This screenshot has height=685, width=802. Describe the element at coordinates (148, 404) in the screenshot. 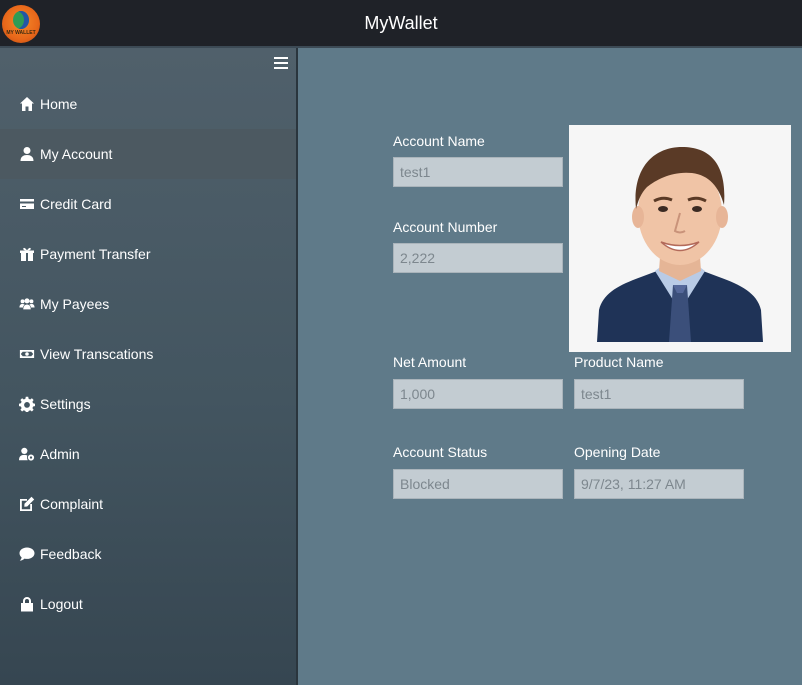

I see `sidebar-item-settings: Settings` at that location.